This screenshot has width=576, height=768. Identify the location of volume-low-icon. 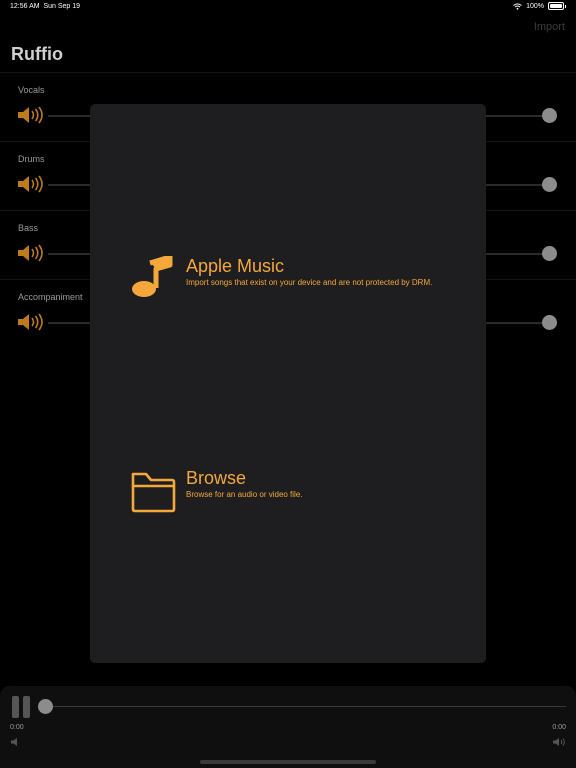
(14, 742).